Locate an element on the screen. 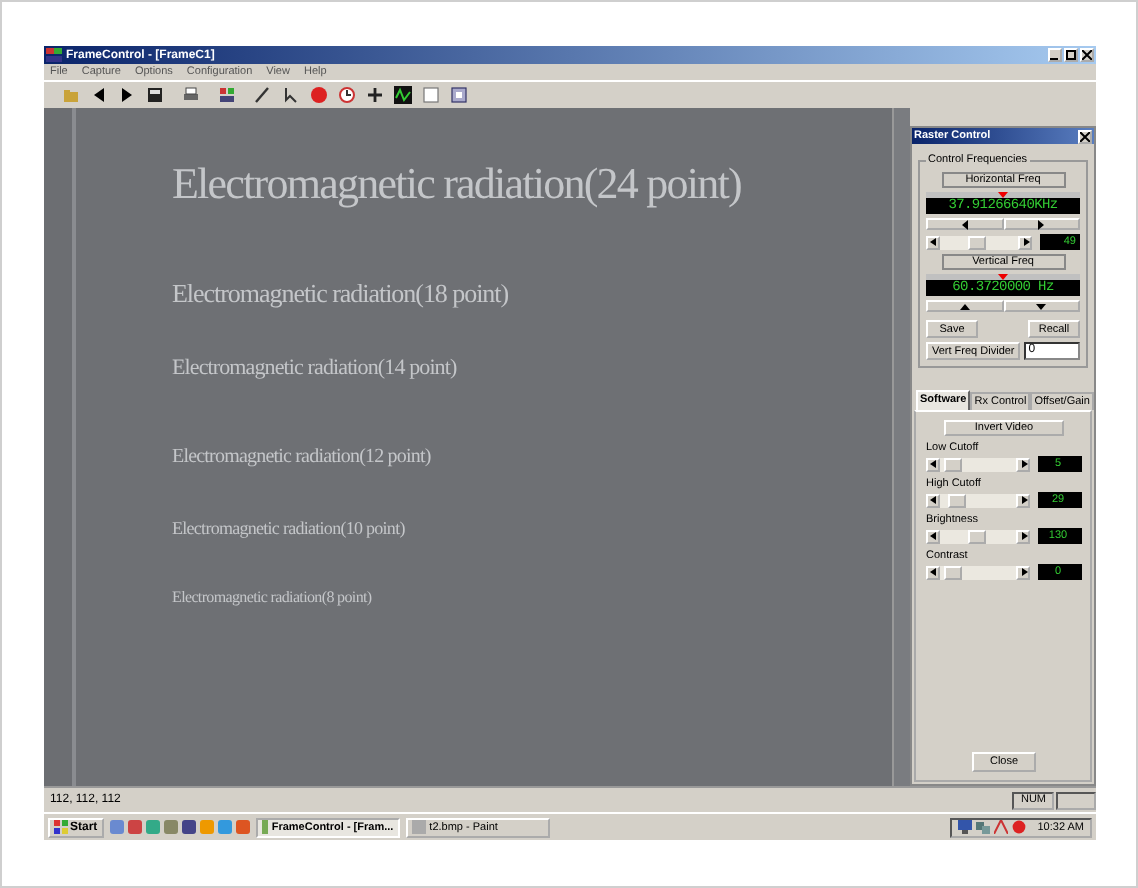 The width and height of the screenshot is (1138, 888). windows-flag-icon is located at coordinates (61, 827).